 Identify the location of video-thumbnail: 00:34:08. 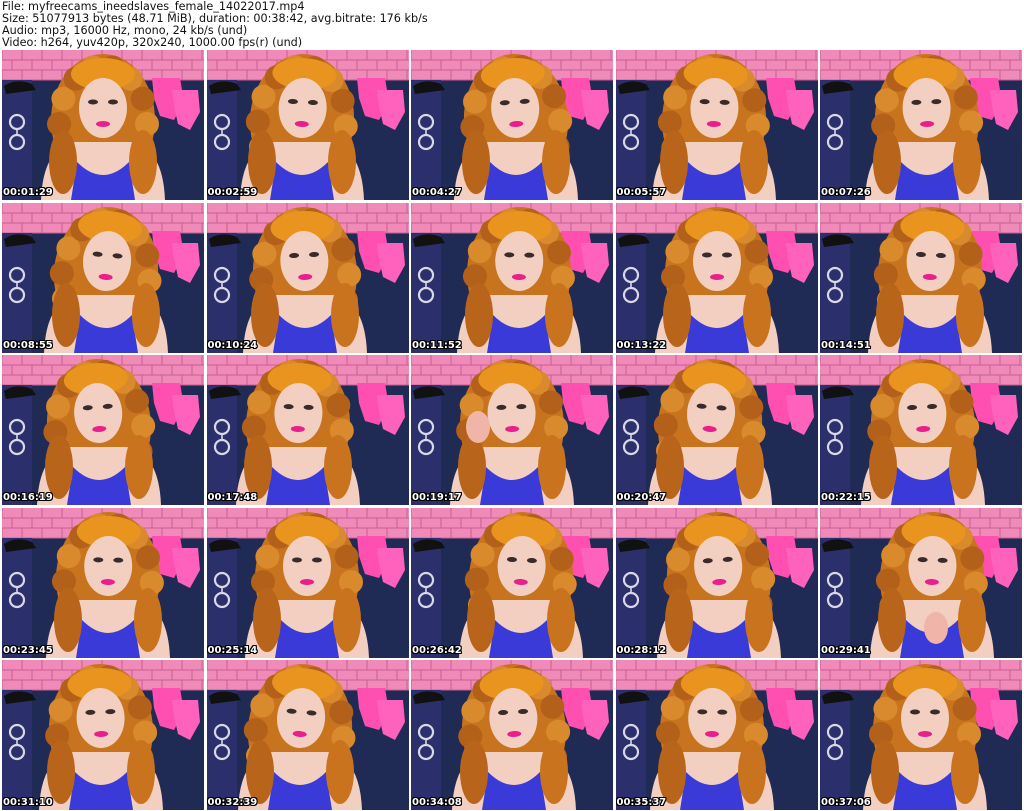
(512, 735).